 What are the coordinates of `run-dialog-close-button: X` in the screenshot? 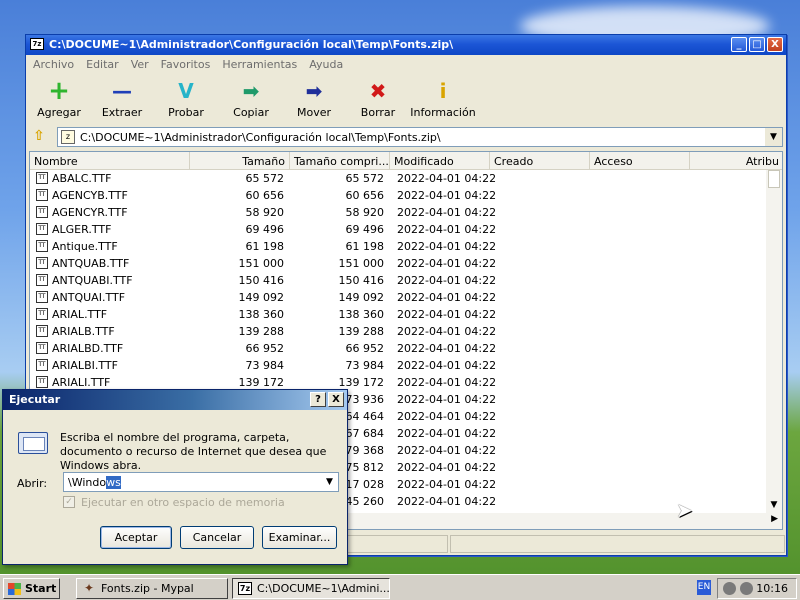 It's located at (336, 399).